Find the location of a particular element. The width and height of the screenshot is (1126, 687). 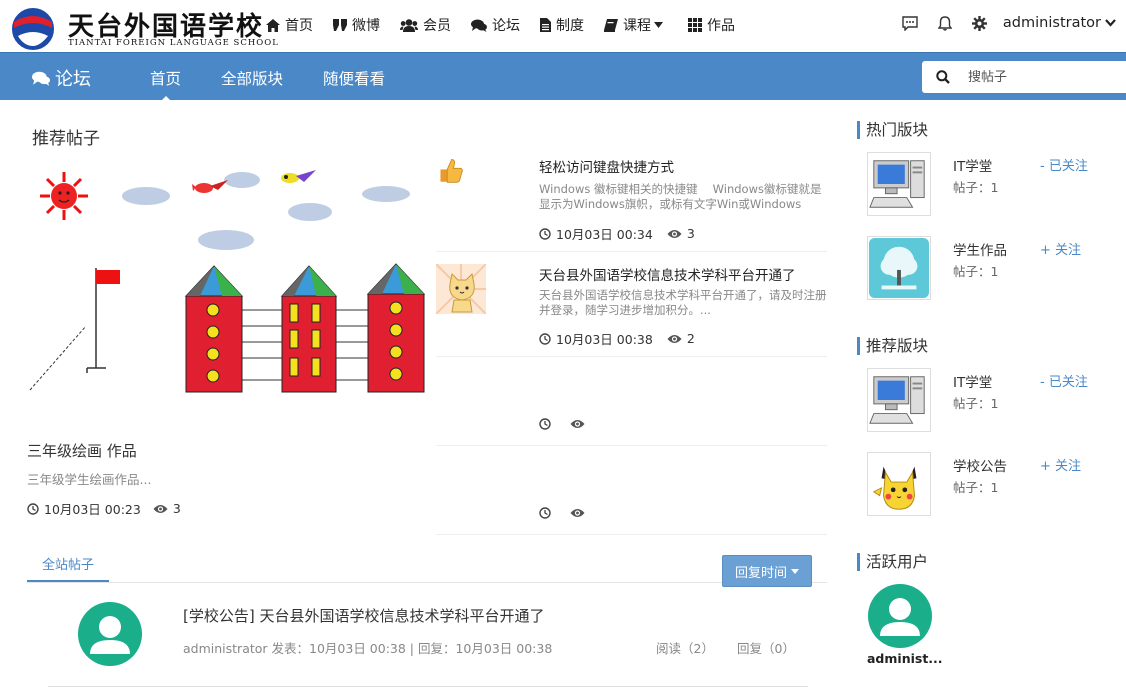

notifications-button is located at coordinates (944, 23).